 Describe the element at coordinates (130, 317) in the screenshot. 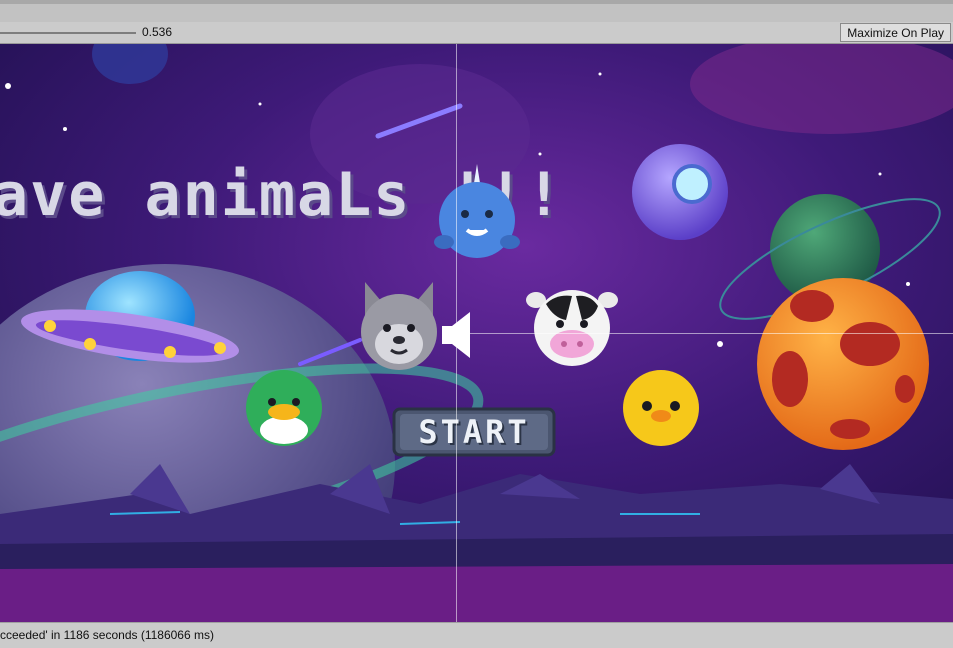

I see `ufo-icon` at that location.